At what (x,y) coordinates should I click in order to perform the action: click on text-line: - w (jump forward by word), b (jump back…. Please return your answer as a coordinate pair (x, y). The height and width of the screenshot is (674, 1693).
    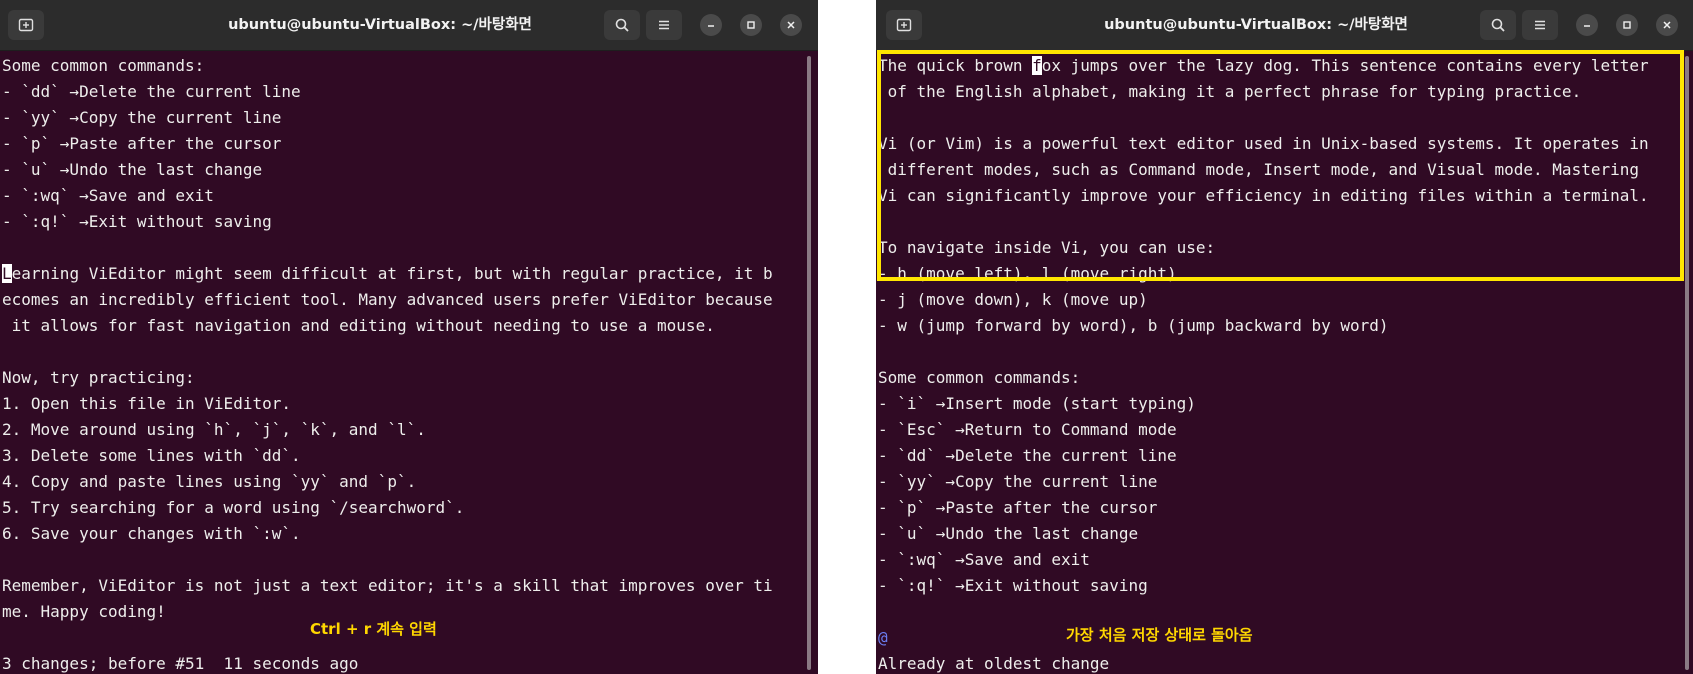
    Looking at the image, I should click on (1133, 325).